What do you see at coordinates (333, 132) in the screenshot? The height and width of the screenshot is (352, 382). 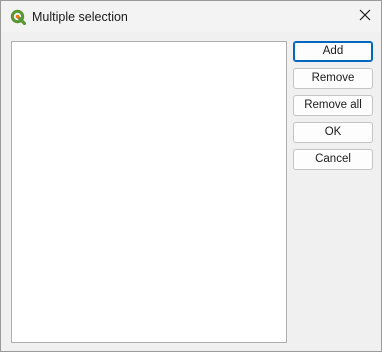 I see `ok-button: OK` at bounding box center [333, 132].